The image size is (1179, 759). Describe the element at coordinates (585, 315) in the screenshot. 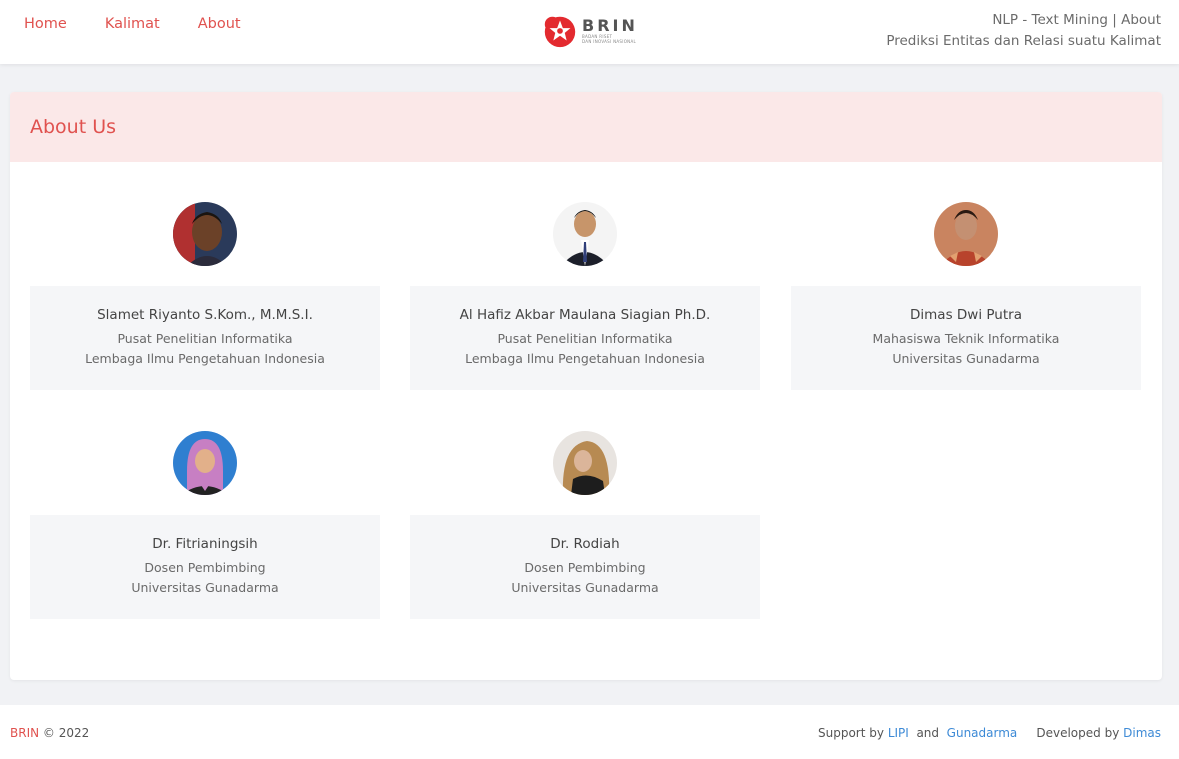

I see `member-name: Al Hafiz Akbar Maulana Siagian Ph.D.` at that location.